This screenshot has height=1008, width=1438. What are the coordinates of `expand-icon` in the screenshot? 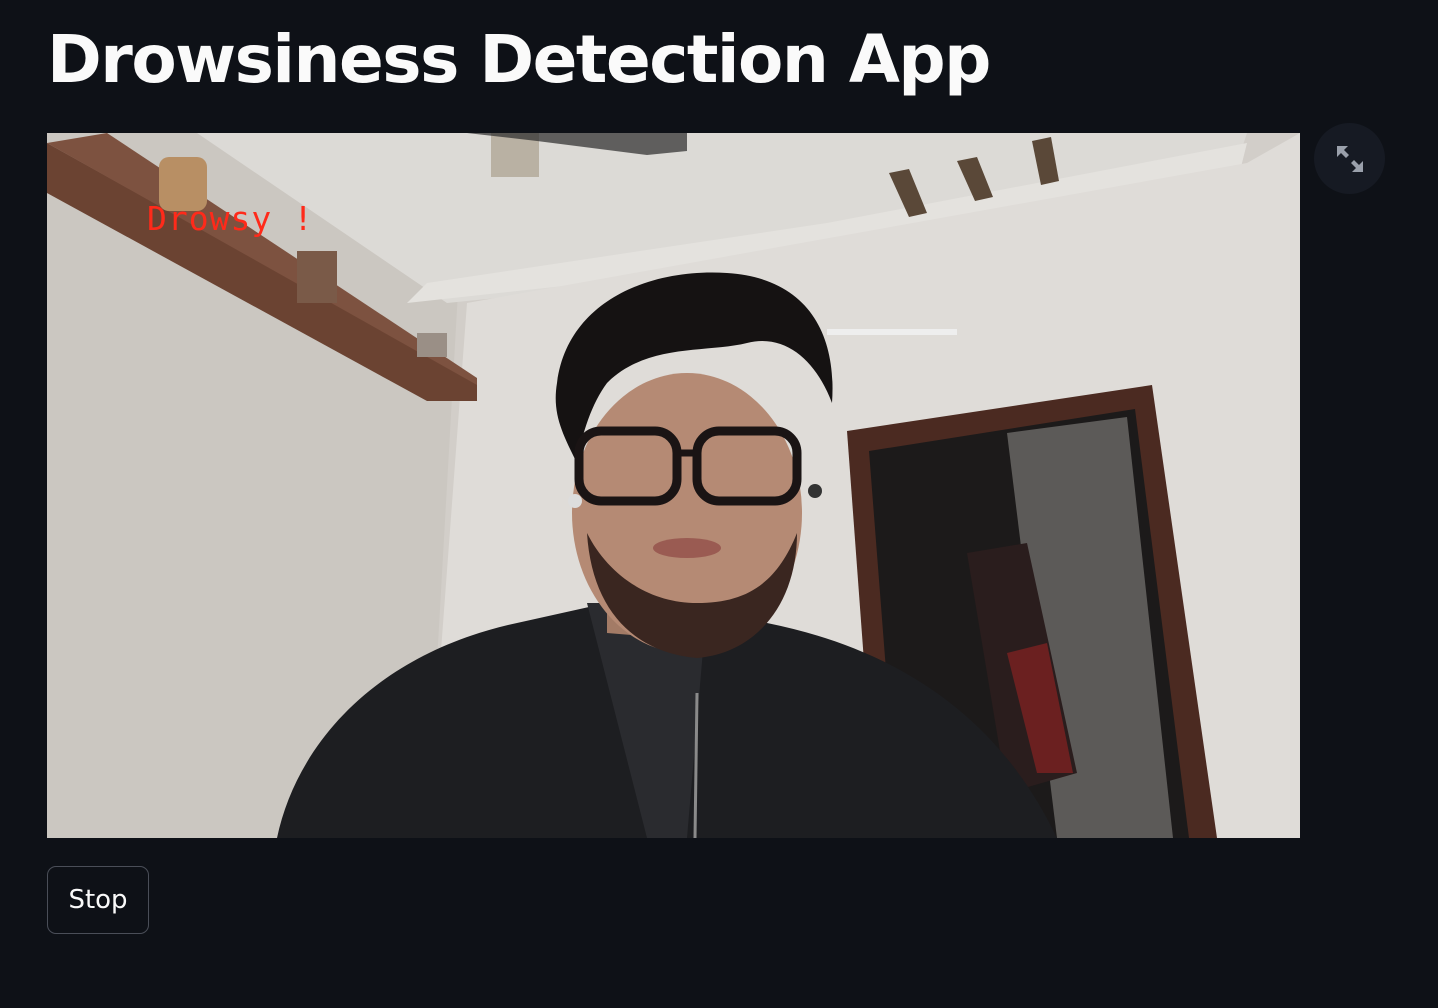 It's located at (1349, 158).